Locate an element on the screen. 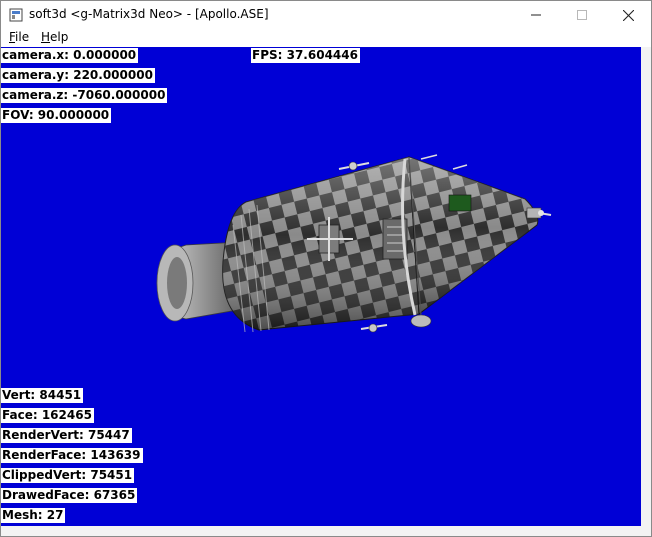 Image resolution: width=652 pixels, height=537 pixels. command-module is located at coordinates (476, 236).